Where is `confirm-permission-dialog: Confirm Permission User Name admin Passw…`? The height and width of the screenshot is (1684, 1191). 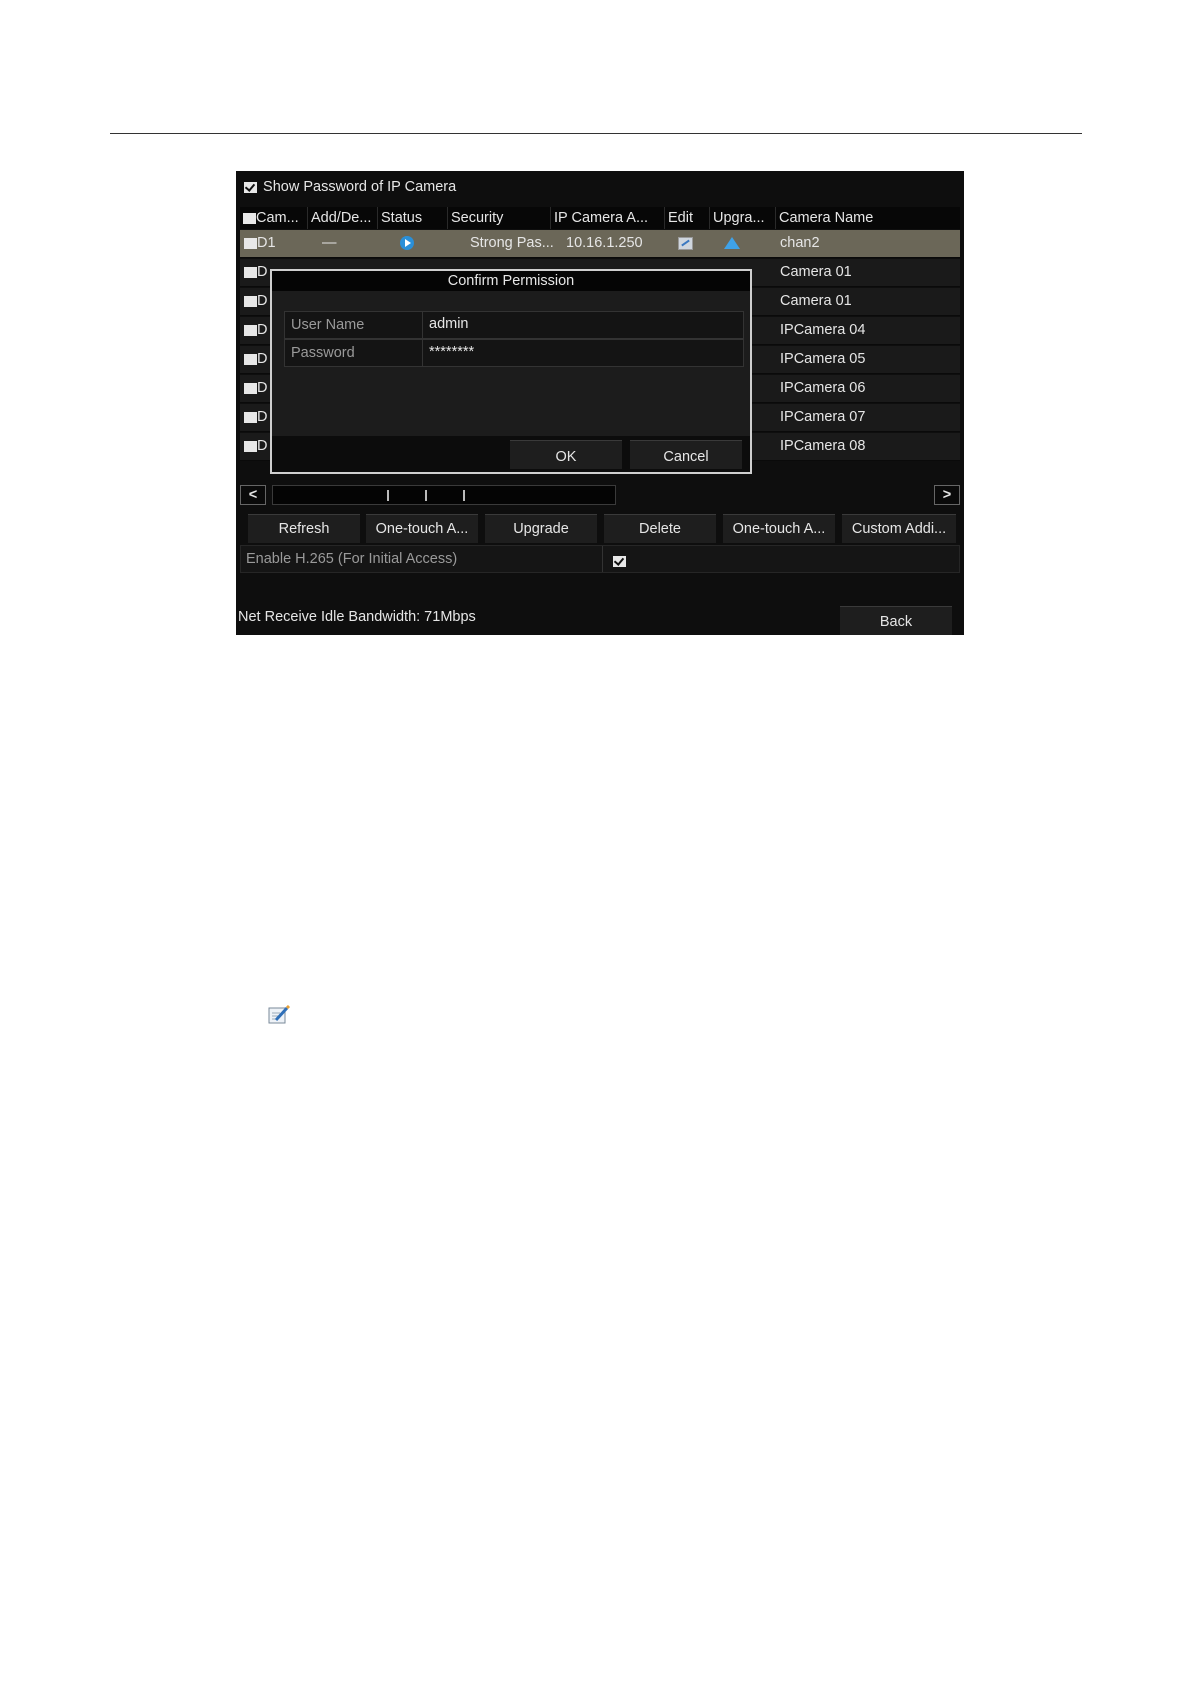 confirm-permission-dialog: Confirm Permission User Name admin Passw… is located at coordinates (511, 371).